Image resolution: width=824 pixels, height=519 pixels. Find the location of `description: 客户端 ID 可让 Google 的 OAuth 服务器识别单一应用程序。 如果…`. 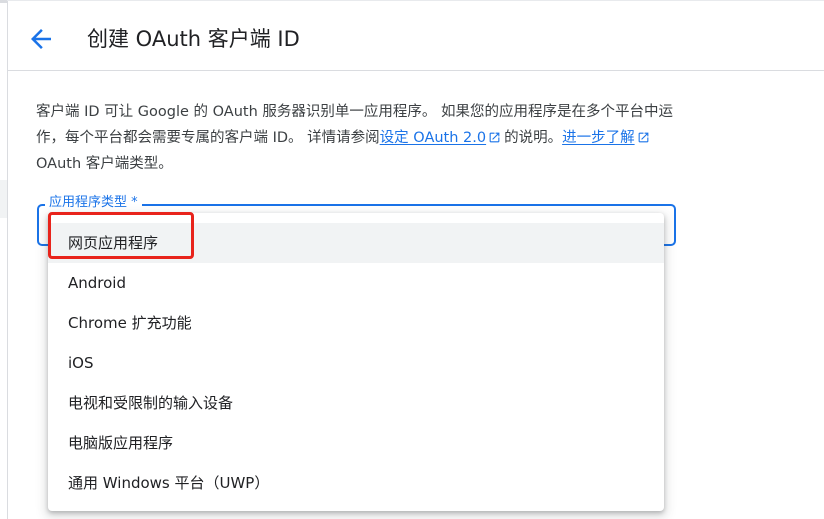

description: 客户端 ID 可让 Google 的 OAuth 服务器识别单一应用程序。 如果… is located at coordinates (361, 138).